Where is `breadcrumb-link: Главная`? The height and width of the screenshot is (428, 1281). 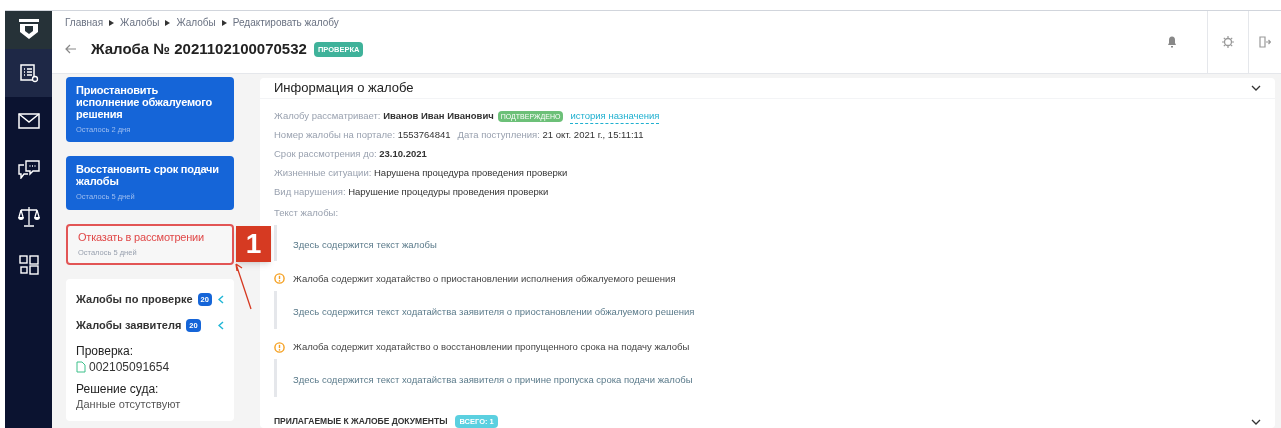
breadcrumb-link: Главная is located at coordinates (84, 22).